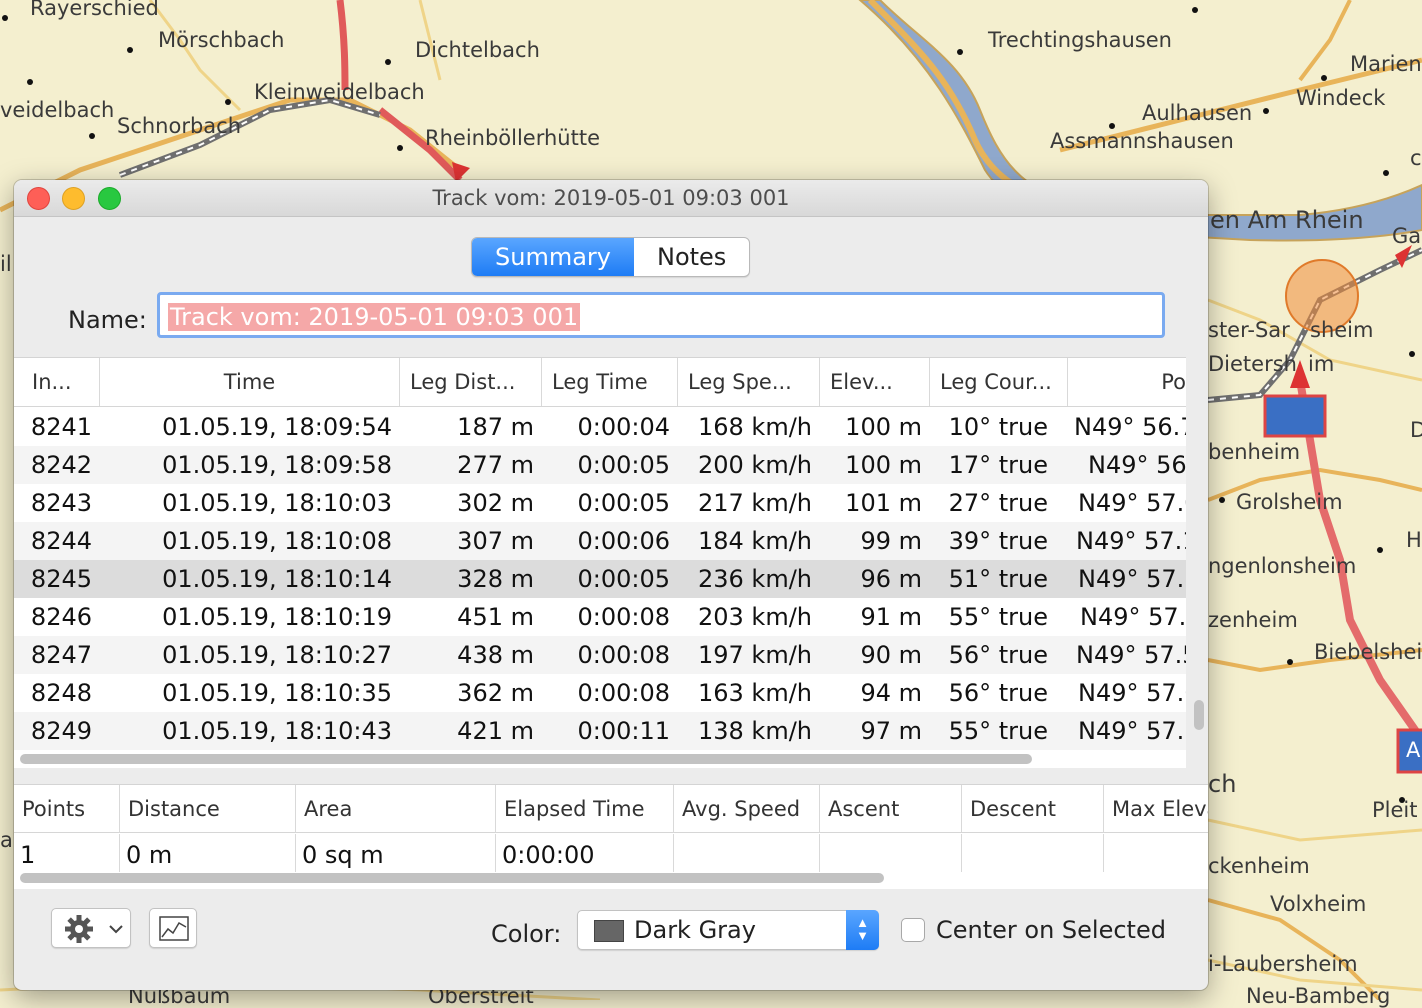 This screenshot has height=1008, width=1422. I want to click on summary-value-area: 0 sq m, so click(396, 853).